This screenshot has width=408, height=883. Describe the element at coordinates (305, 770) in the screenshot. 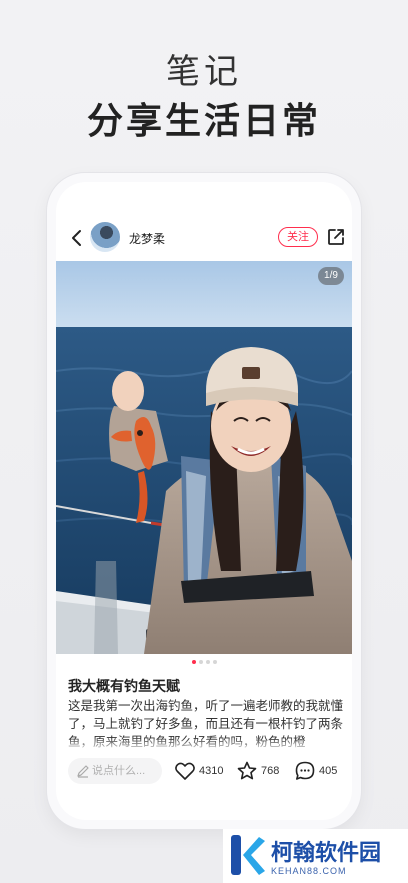

I see `comment-bubble-icon` at that location.